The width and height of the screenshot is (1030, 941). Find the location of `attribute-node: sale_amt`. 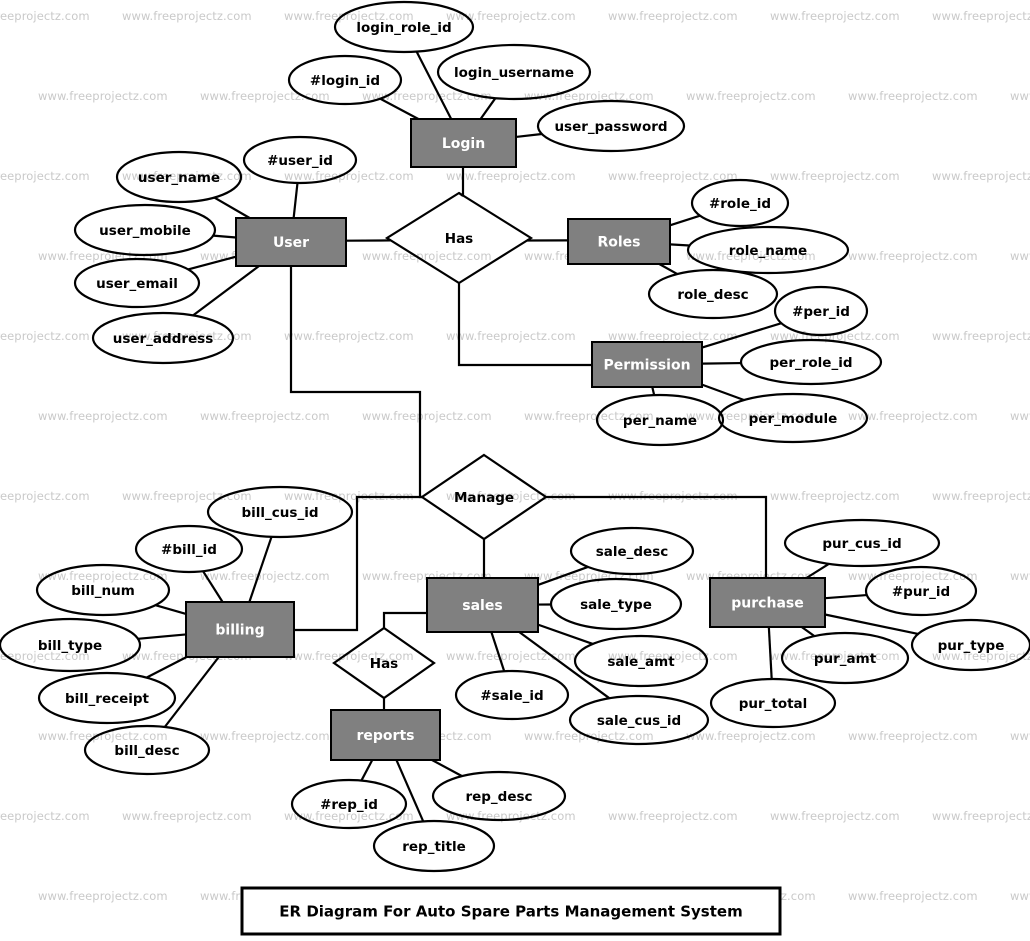

attribute-node: sale_amt is located at coordinates (641, 661).